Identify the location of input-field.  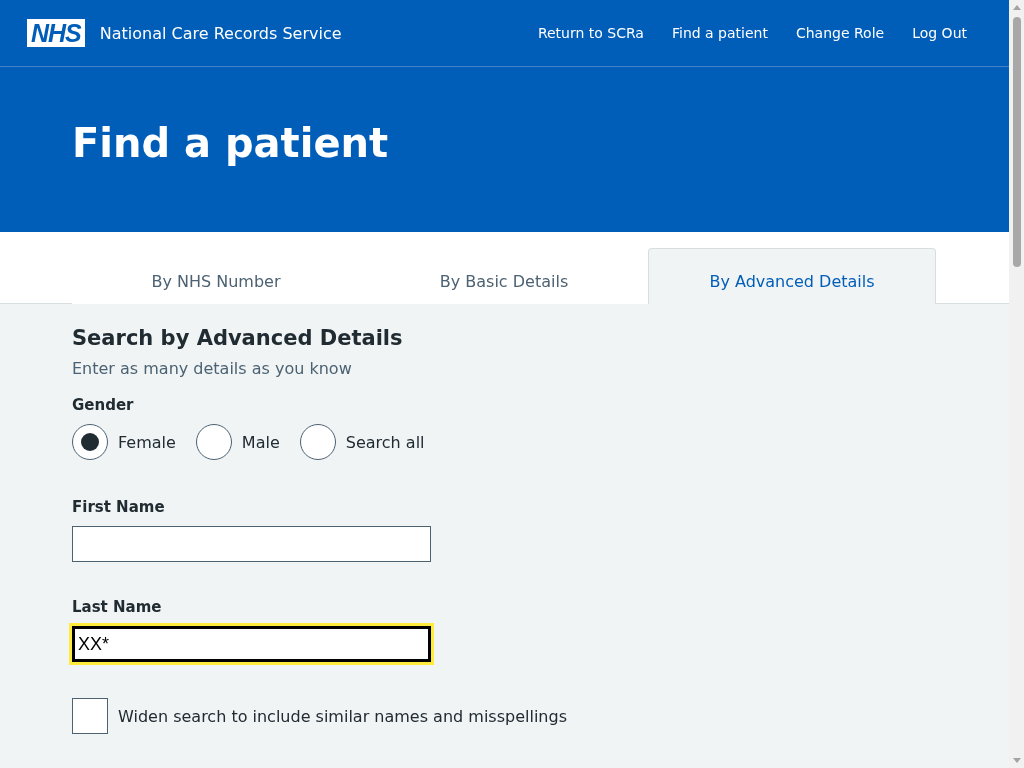
(251, 544).